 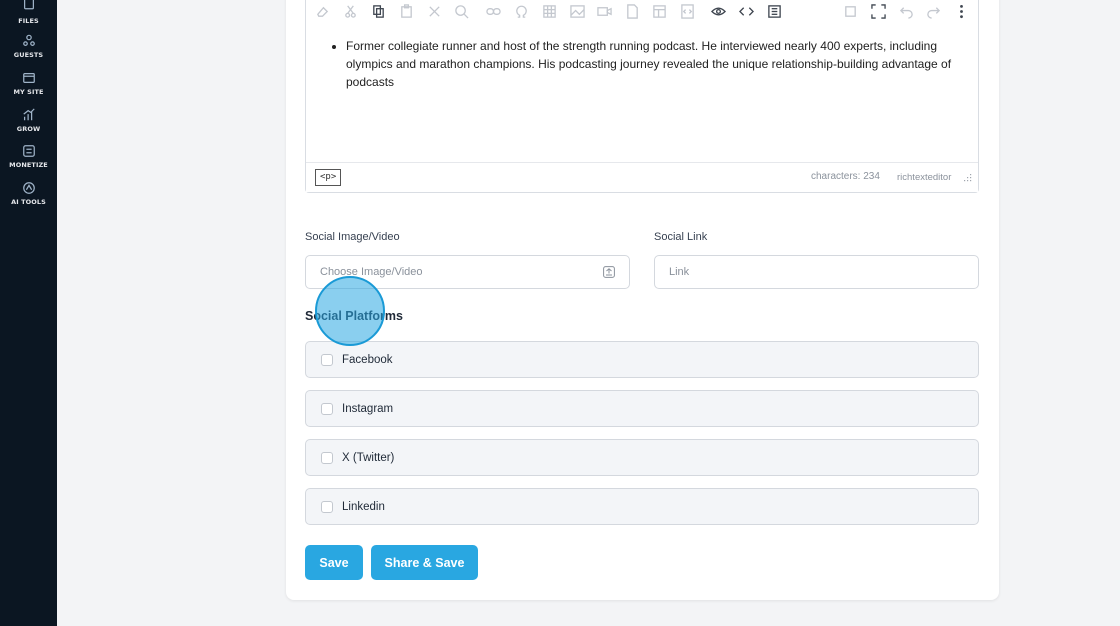 I want to click on ai-tools-icon, so click(x=28, y=188).